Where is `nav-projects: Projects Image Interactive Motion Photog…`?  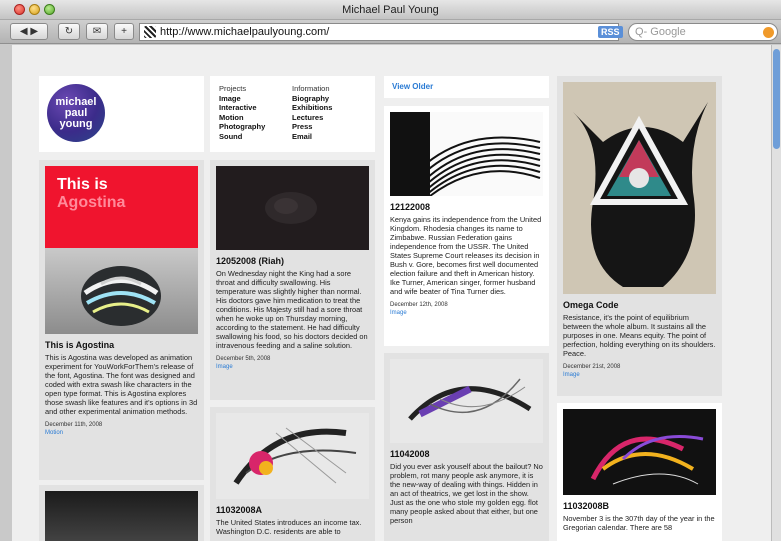
nav-projects: Projects Image Interactive Motion Photog… is located at coordinates (242, 112).